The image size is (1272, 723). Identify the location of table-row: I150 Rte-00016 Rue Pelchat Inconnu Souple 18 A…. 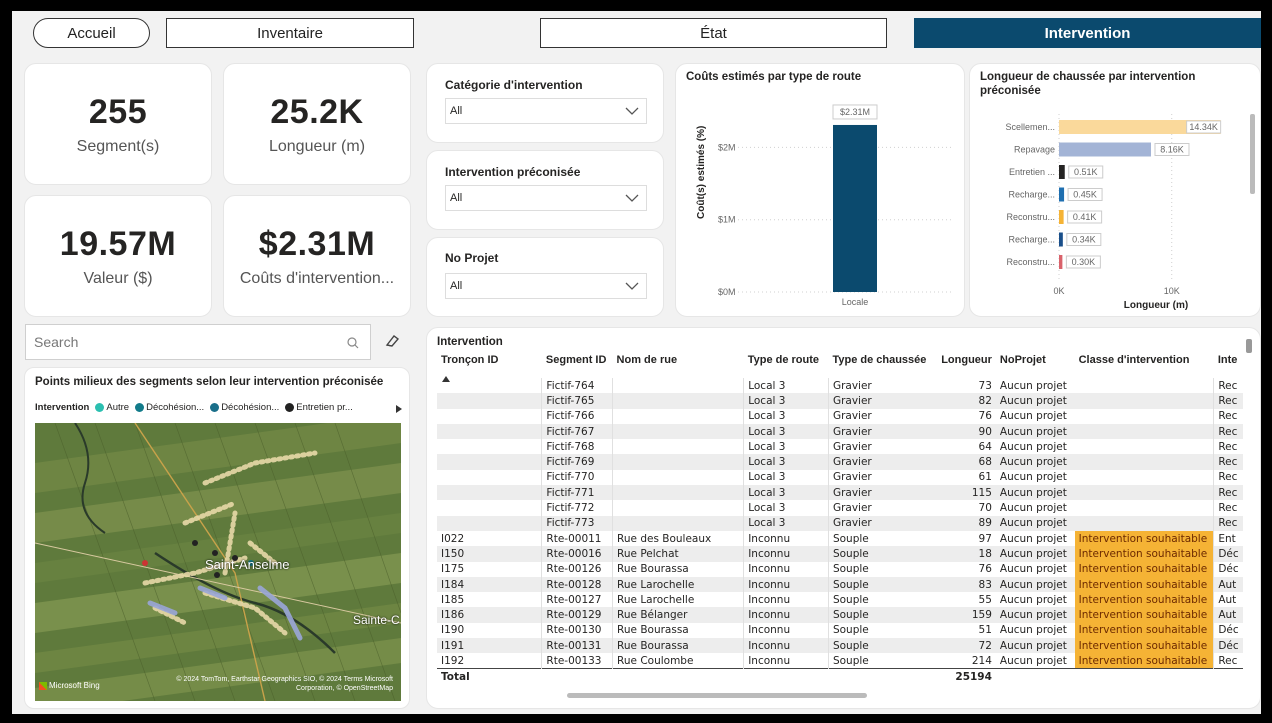
(840, 554).